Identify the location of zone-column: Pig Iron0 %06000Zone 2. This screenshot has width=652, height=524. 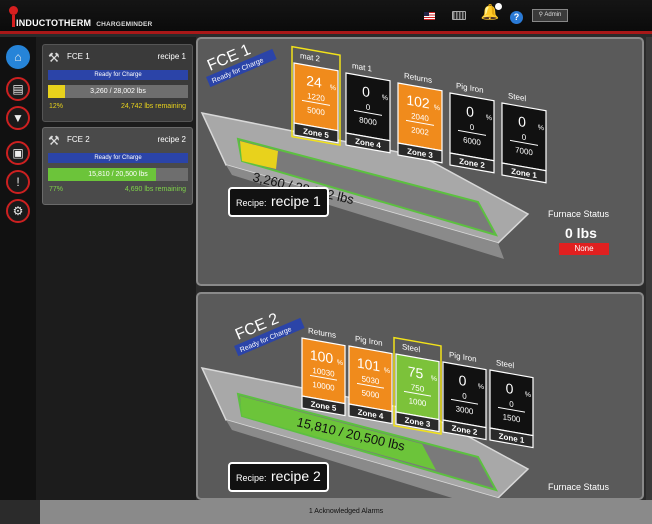
(472, 127).